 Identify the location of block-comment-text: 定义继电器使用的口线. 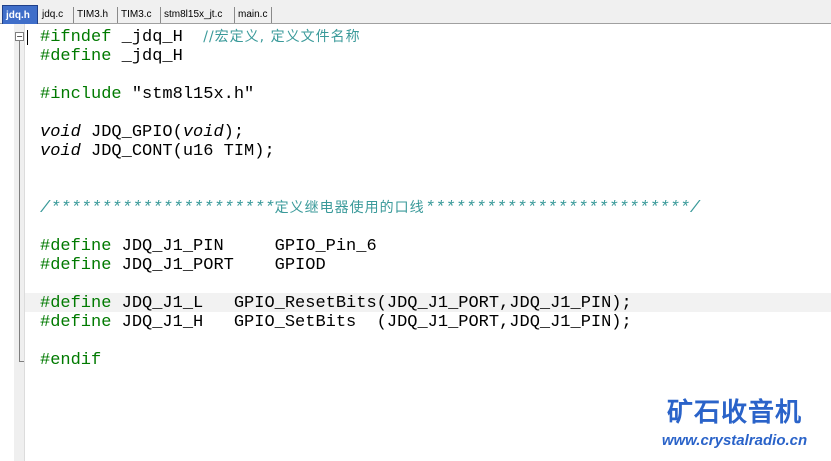
(349, 208).